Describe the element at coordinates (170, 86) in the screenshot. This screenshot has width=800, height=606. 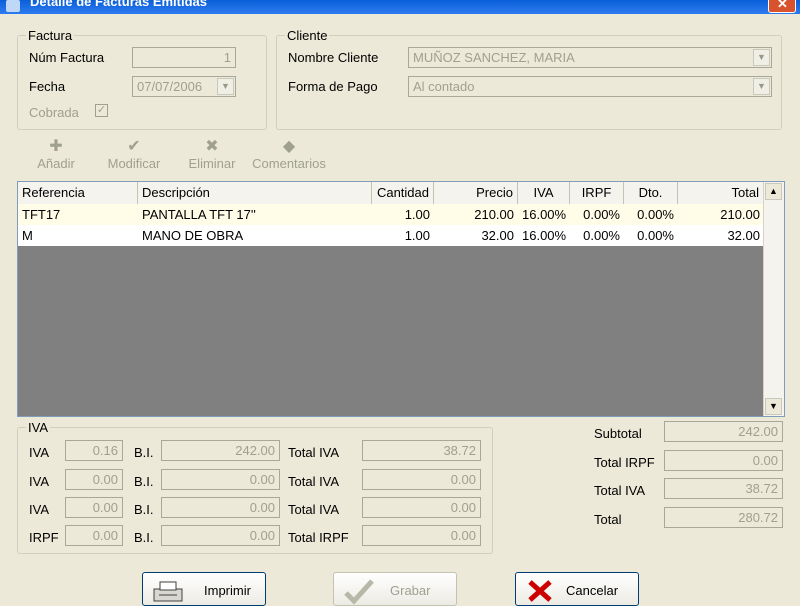
I see `fecha-value: 07/07/2006` at that location.